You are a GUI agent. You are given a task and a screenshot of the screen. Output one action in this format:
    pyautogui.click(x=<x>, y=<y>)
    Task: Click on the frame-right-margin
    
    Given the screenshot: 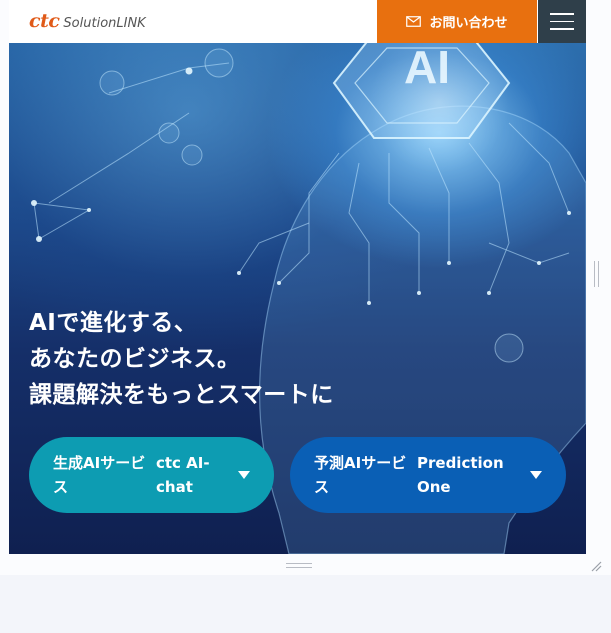 What is the action you would take?
    pyautogui.click(x=598, y=287)
    